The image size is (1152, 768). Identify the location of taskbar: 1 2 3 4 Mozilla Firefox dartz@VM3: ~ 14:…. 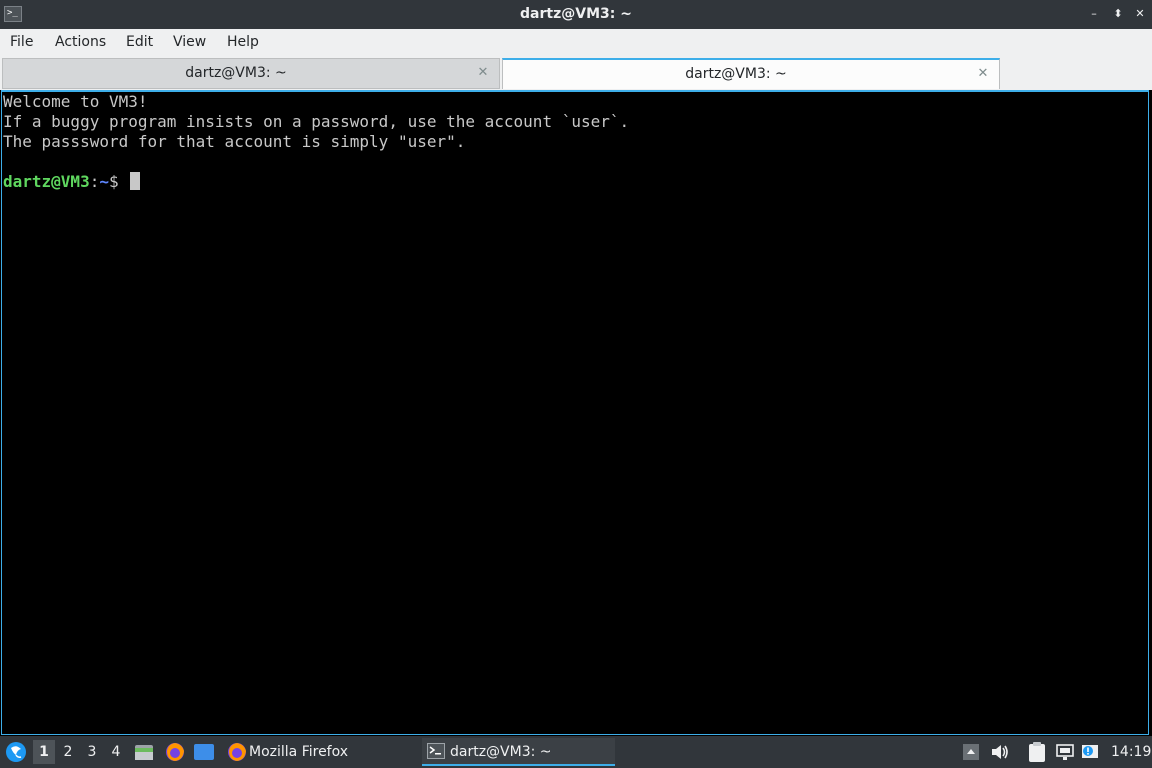
(576, 752).